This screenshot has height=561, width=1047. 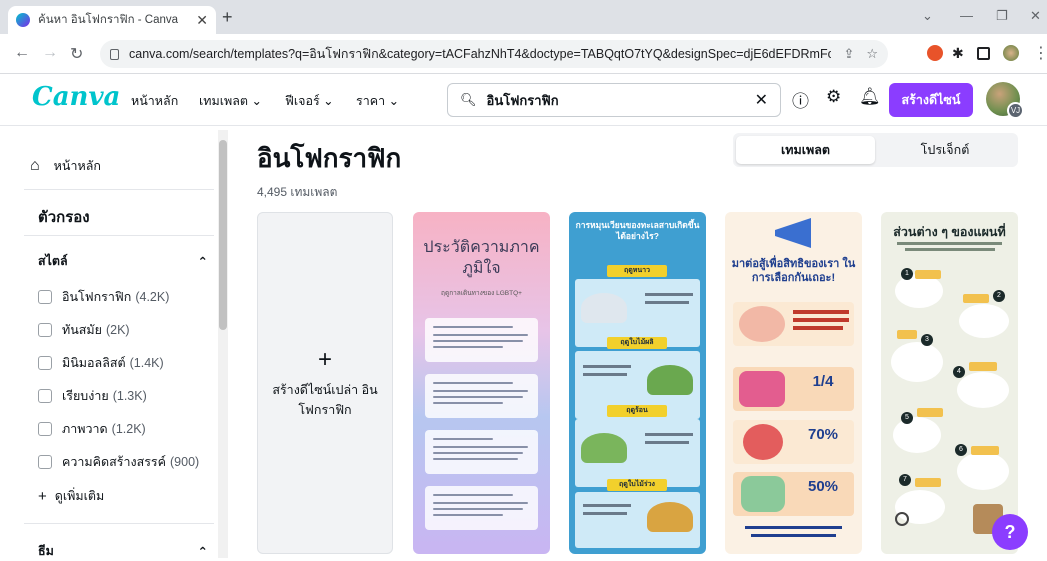 I want to click on minimize-icon: —, so click(x=966, y=15).